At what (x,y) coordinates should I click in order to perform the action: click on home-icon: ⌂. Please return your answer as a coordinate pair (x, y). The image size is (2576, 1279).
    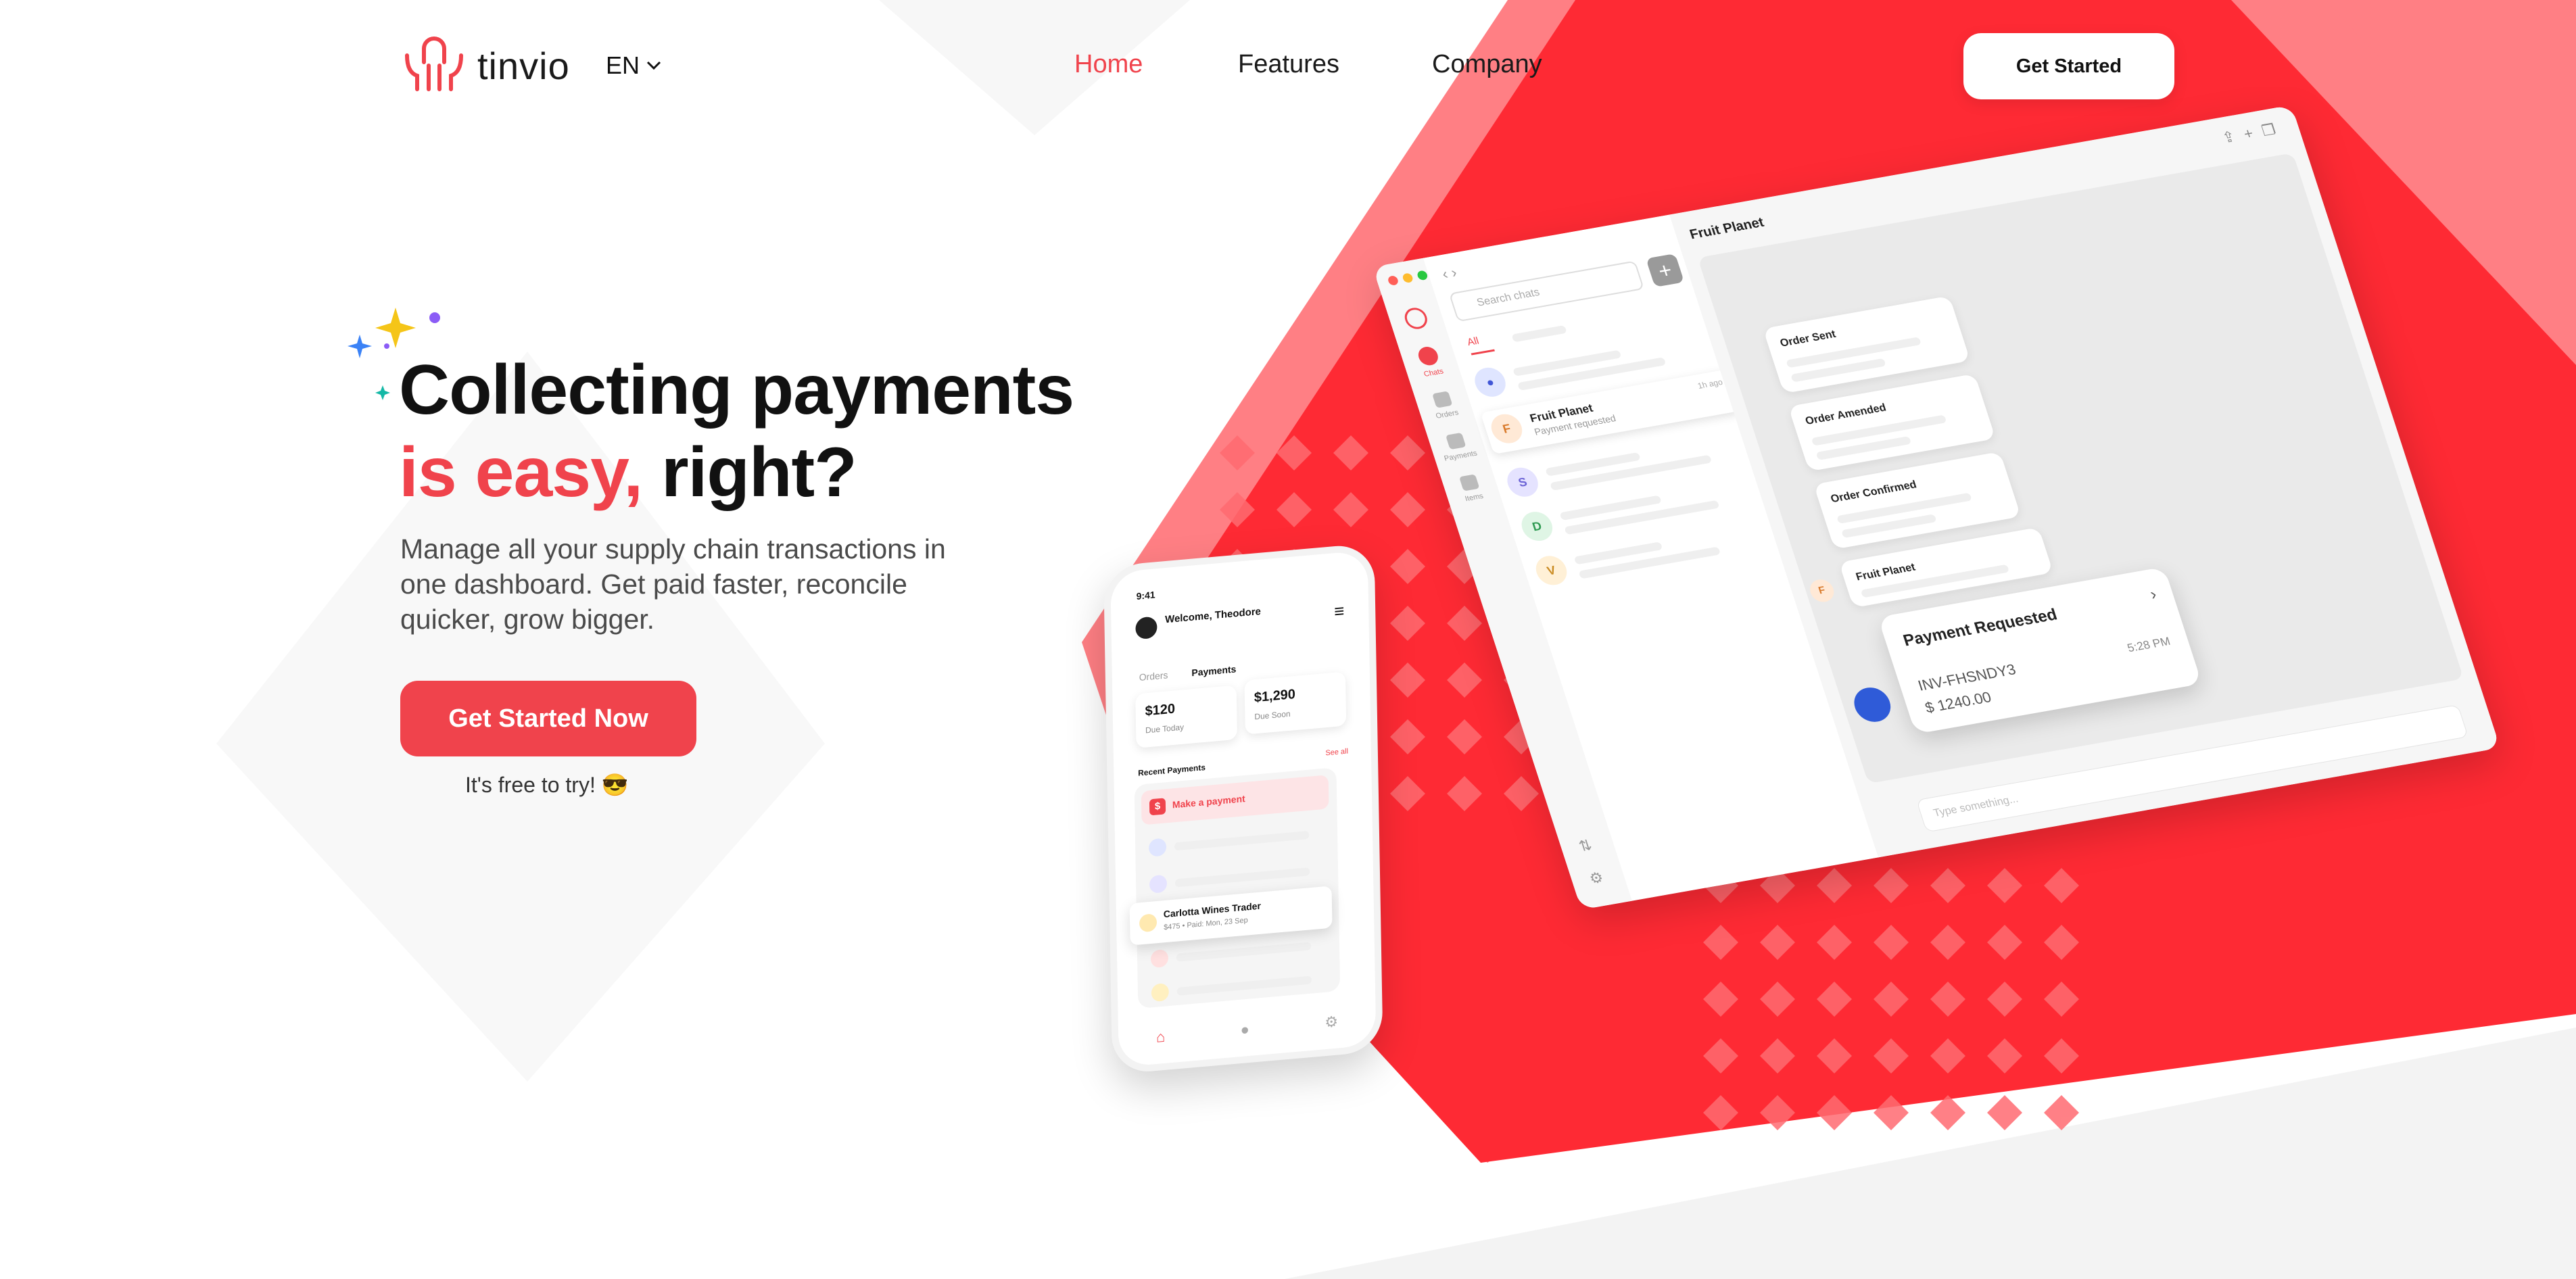
    Looking at the image, I should click on (1161, 1037).